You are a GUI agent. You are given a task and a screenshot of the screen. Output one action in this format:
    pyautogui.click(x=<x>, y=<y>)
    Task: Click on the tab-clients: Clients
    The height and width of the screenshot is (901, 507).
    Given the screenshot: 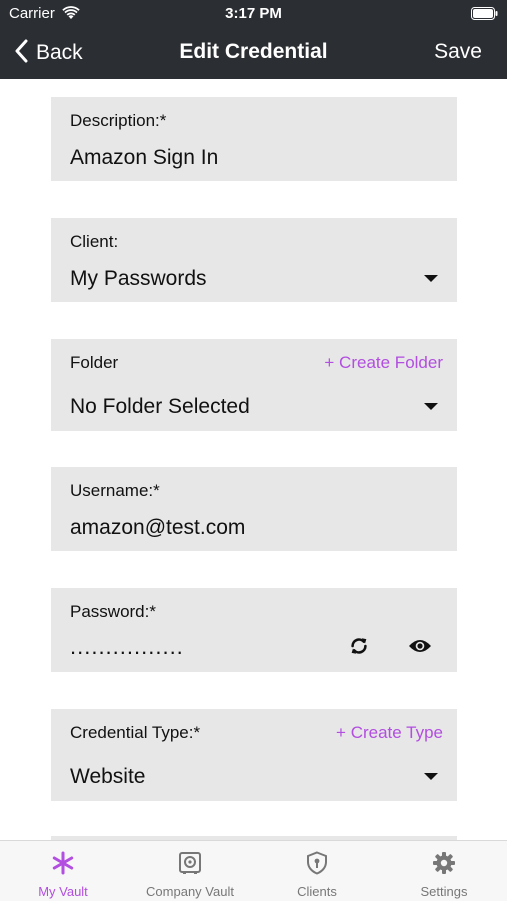 What is the action you would take?
    pyautogui.click(x=317, y=871)
    